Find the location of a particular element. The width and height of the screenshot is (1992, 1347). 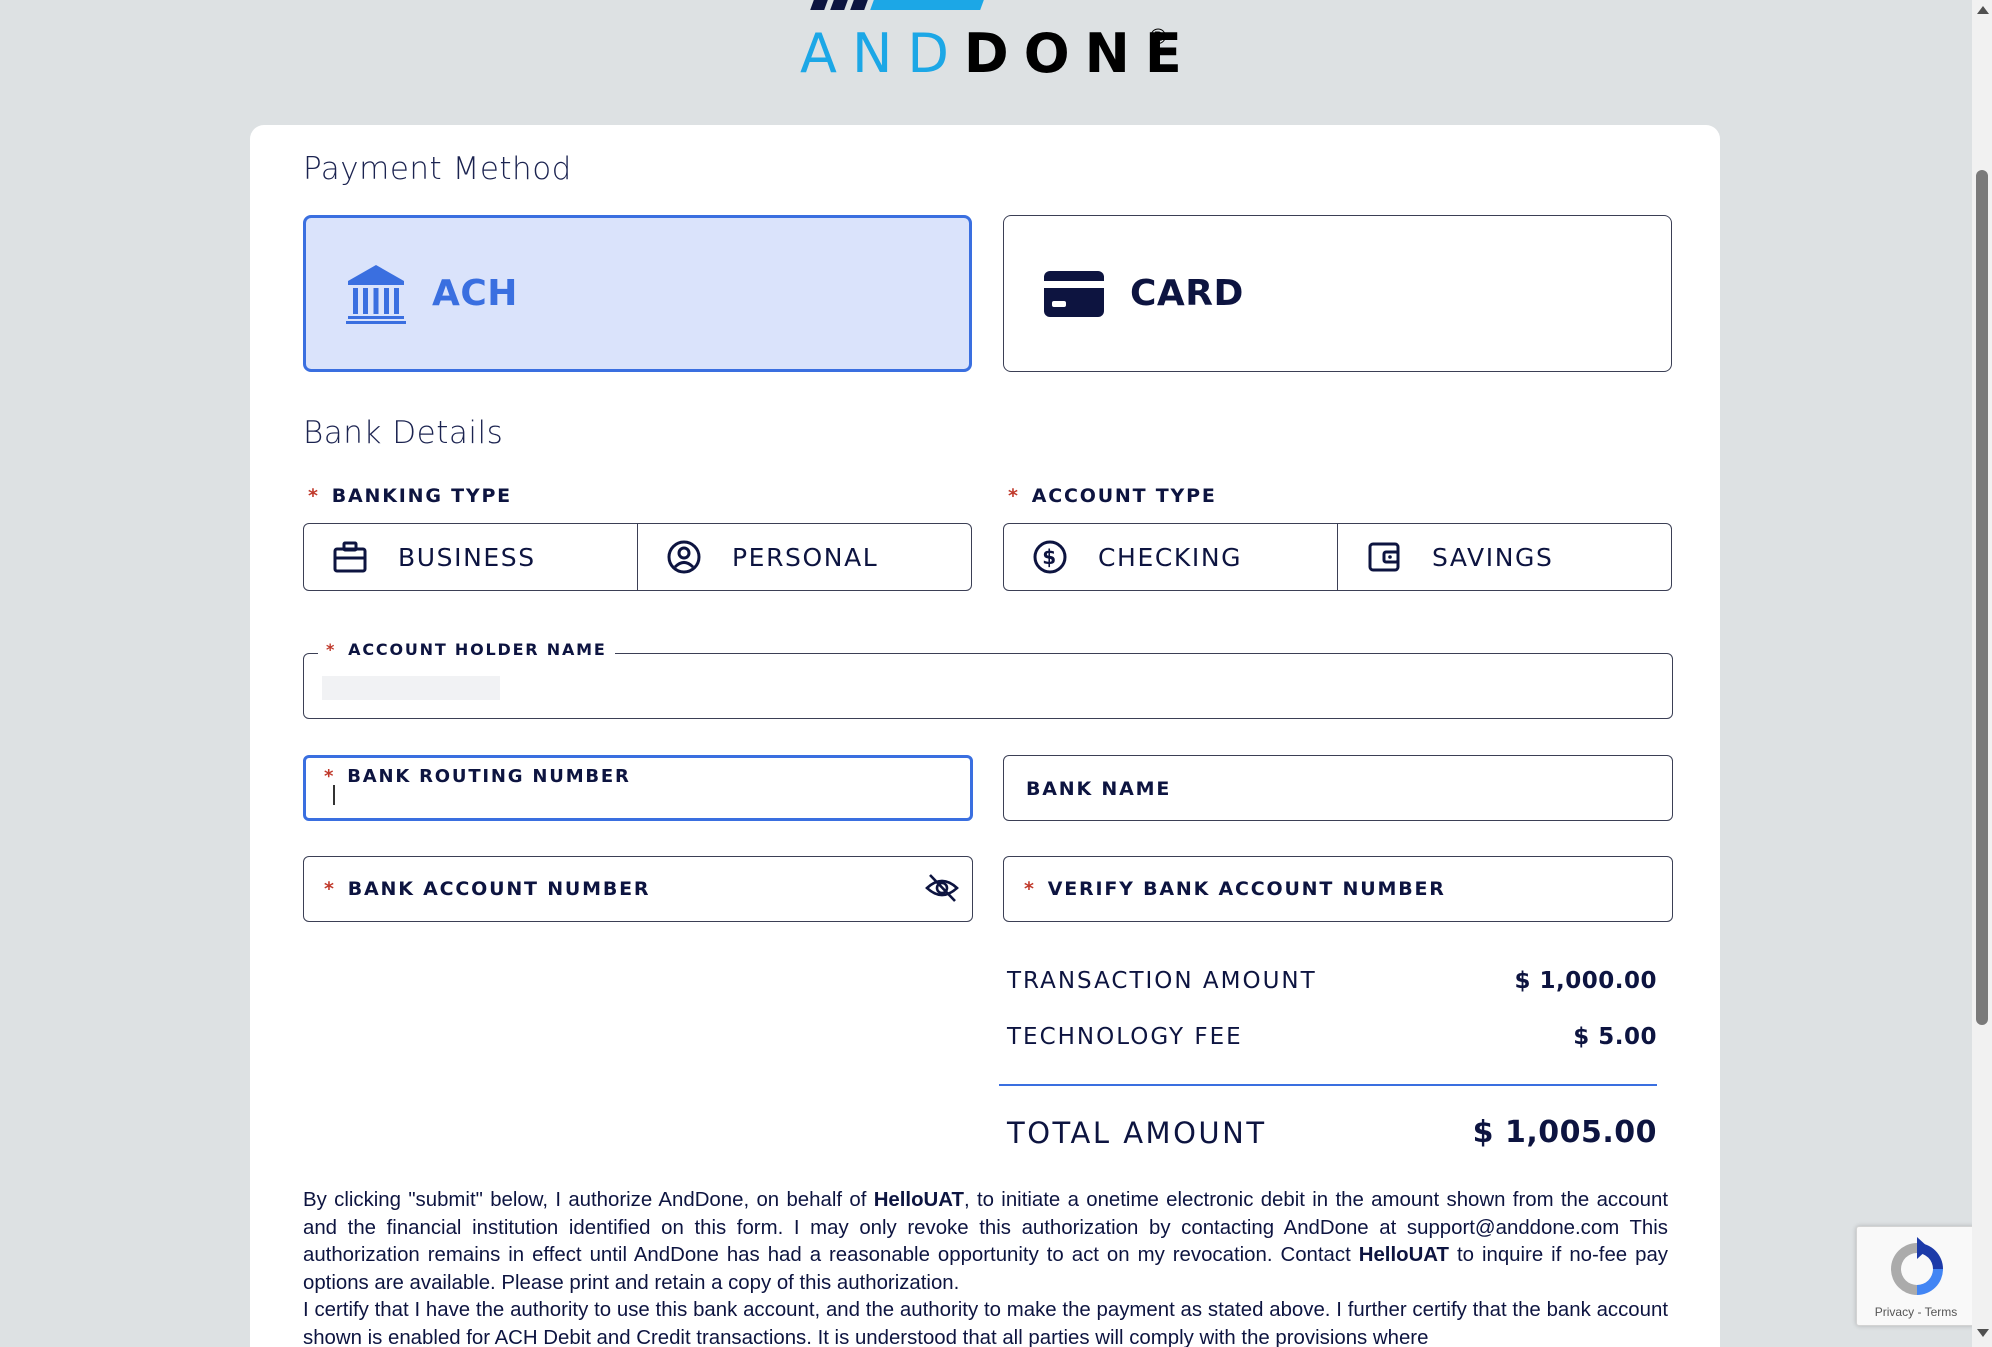

credit-card-icon is located at coordinates (1074, 294).